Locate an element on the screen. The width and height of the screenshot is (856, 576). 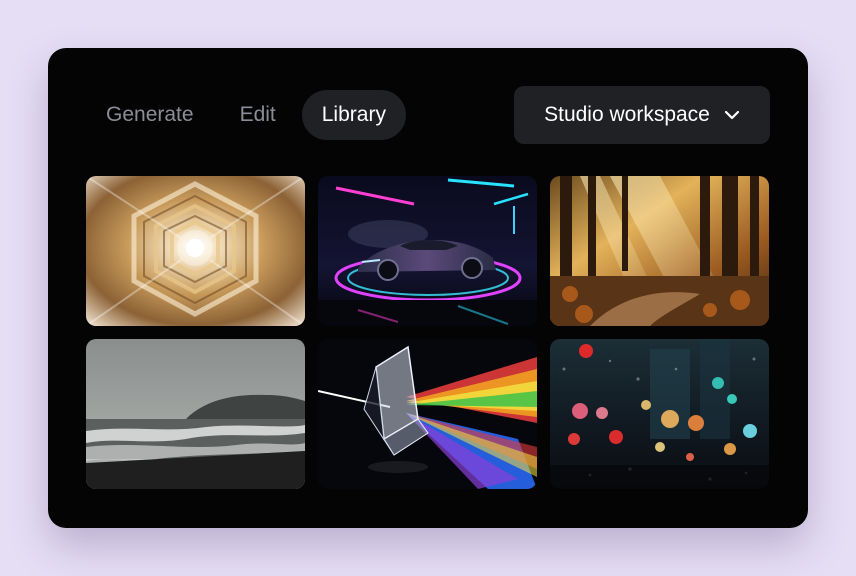
gallery-image-autumn-forest is located at coordinates (659, 251).